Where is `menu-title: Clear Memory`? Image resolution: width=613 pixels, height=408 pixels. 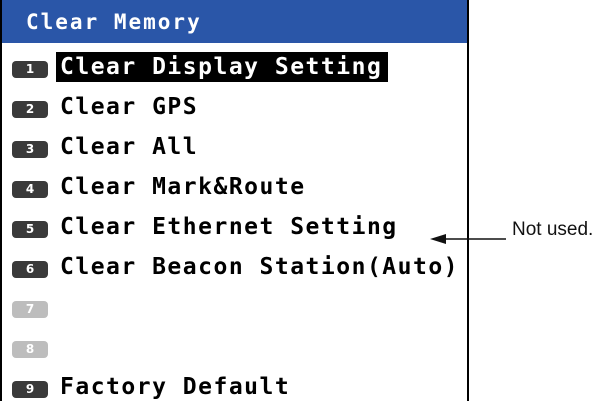 menu-title: Clear Memory is located at coordinates (114, 22).